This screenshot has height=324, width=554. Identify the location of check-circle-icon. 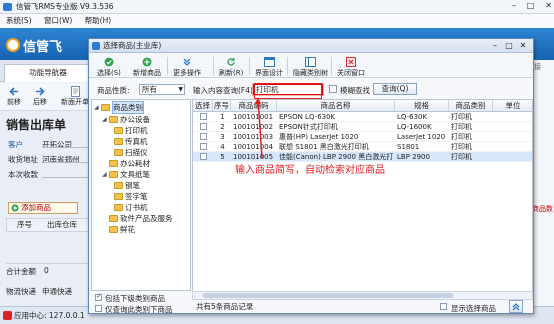
(109, 61).